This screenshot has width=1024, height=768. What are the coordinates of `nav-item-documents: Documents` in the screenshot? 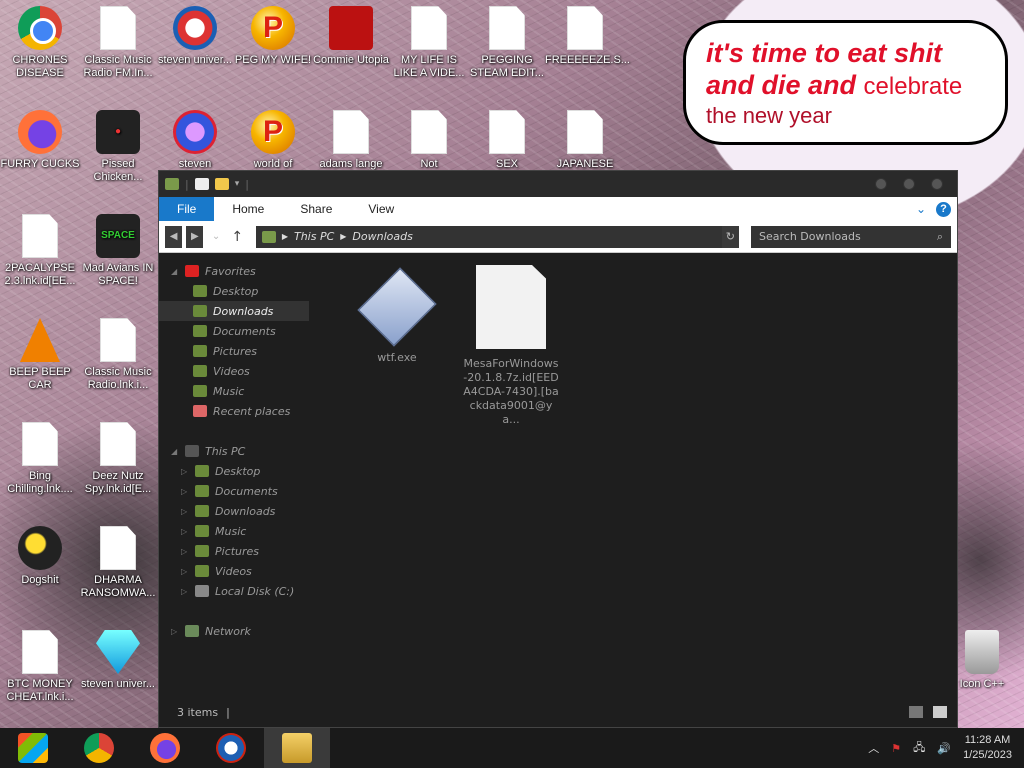 It's located at (234, 331).